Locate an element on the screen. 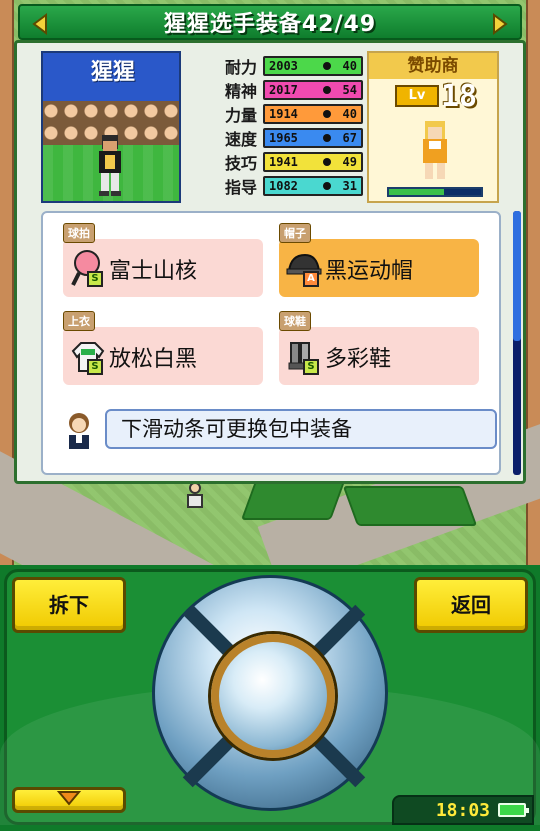 This screenshot has width=540, height=831. equip-slot-cap: 帽子 A 黑运动帽 is located at coordinates (379, 260).